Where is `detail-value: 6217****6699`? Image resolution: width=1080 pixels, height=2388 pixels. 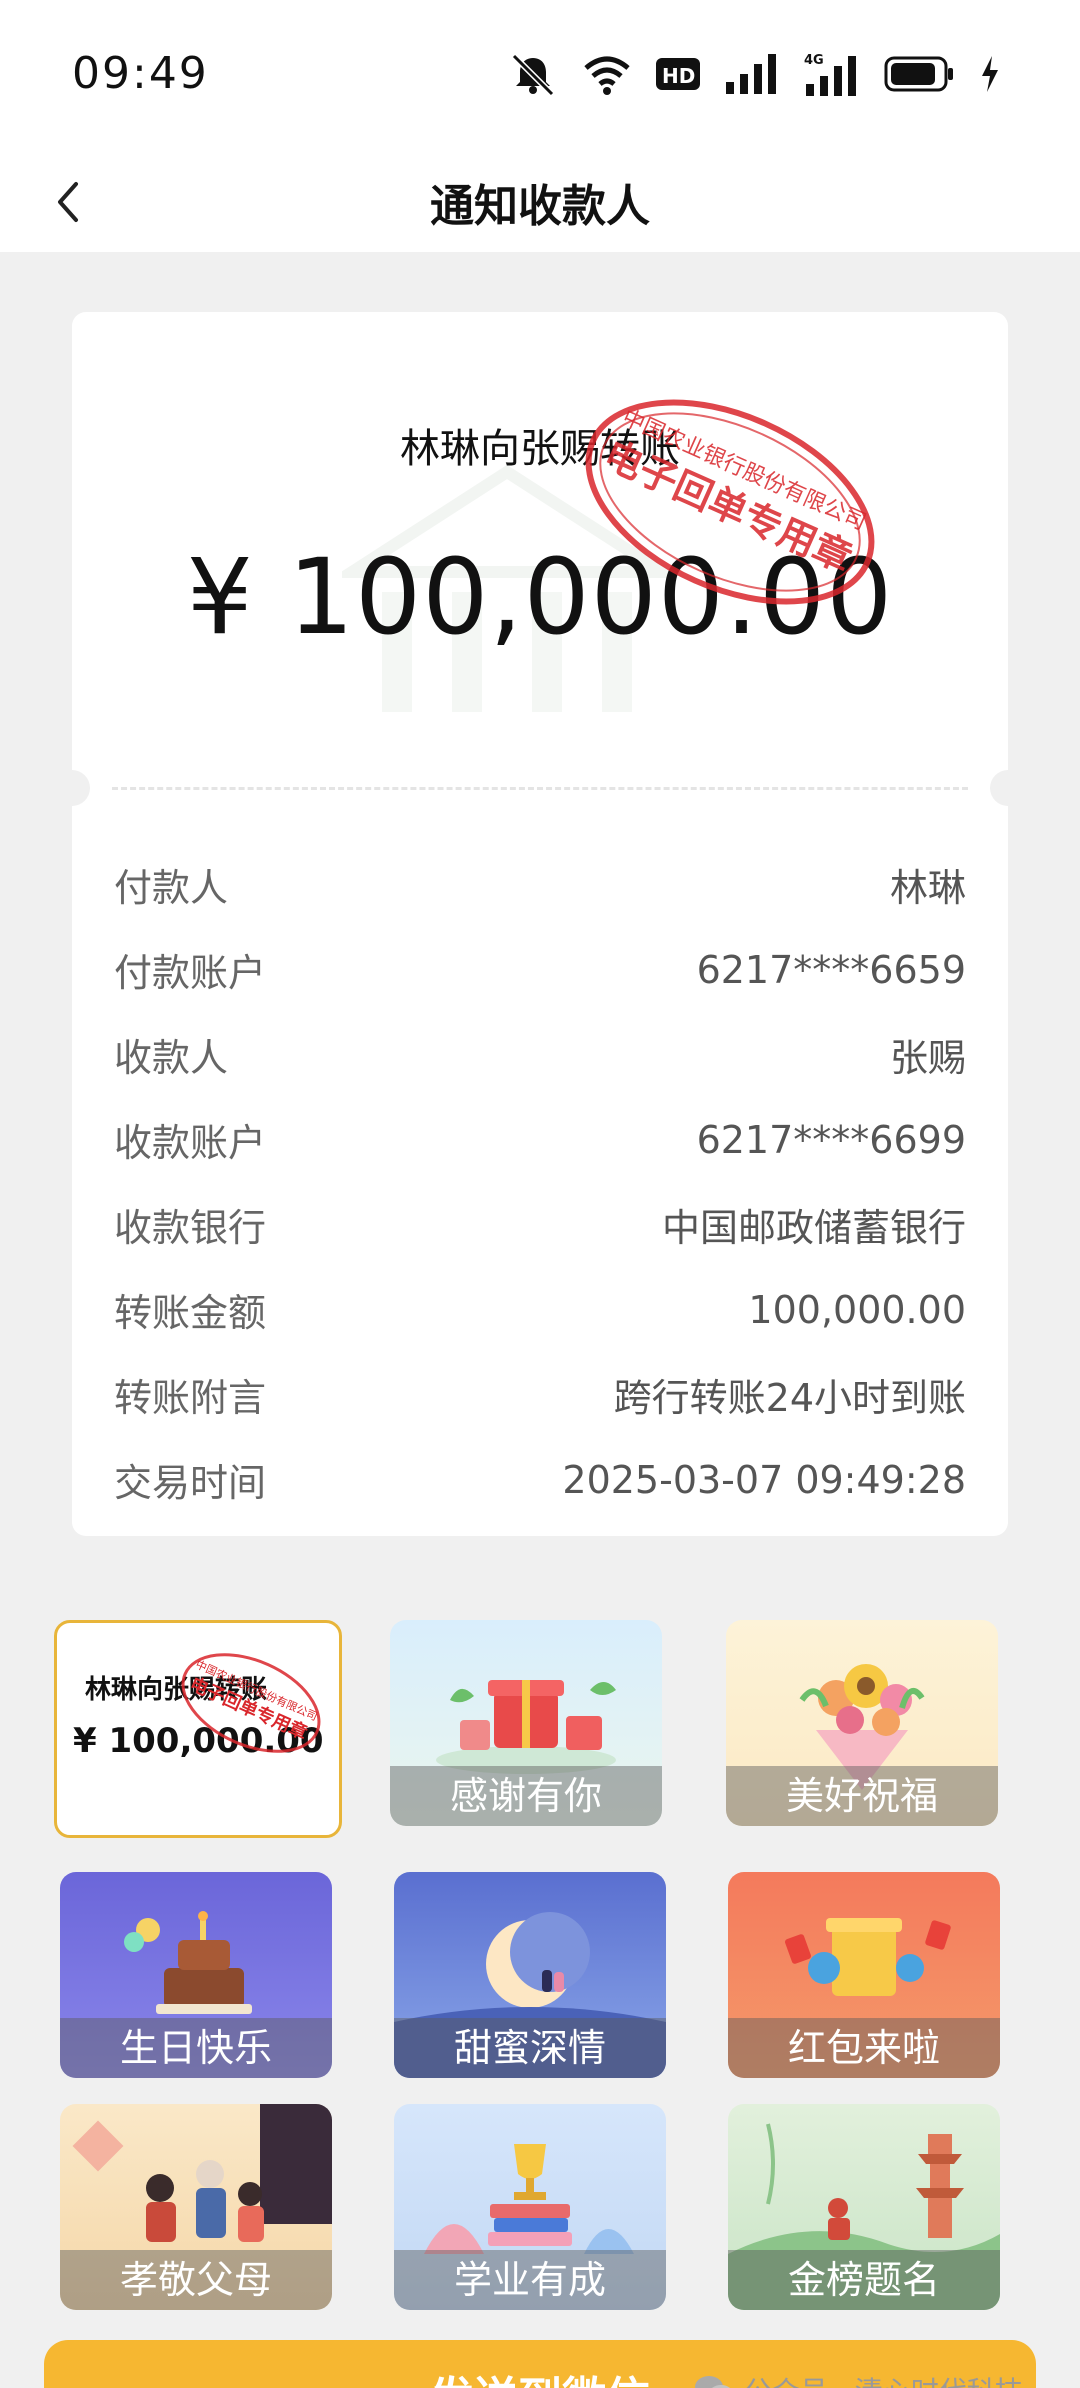 detail-value: 6217****6699 is located at coordinates (831, 1139).